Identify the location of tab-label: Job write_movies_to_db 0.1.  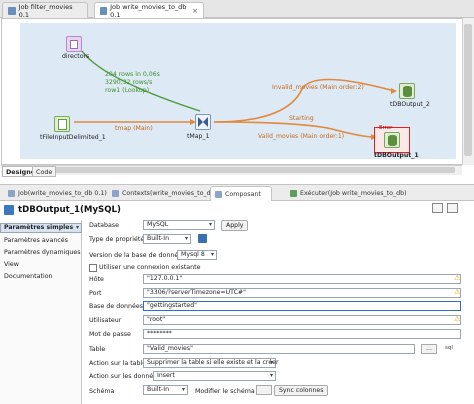
(148, 10).